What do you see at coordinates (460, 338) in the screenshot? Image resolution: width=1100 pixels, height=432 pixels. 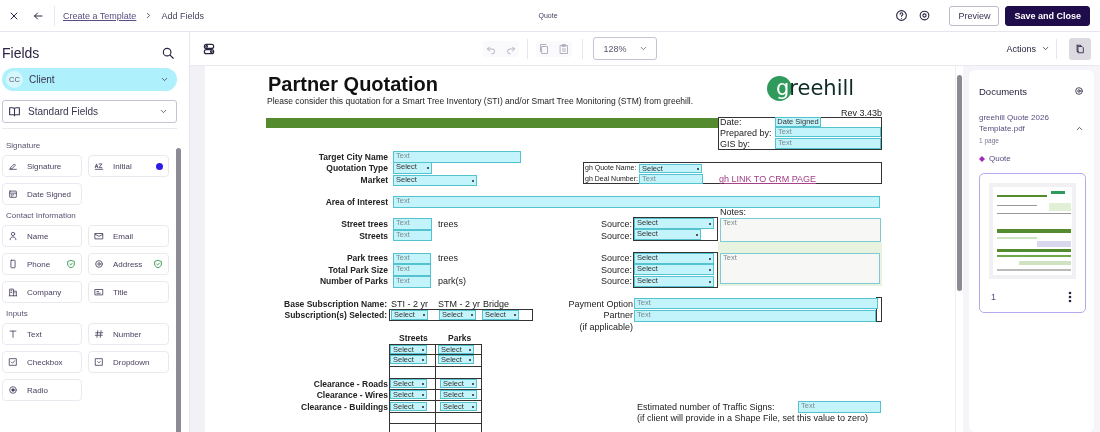 I see `form-label: Parks` at bounding box center [460, 338].